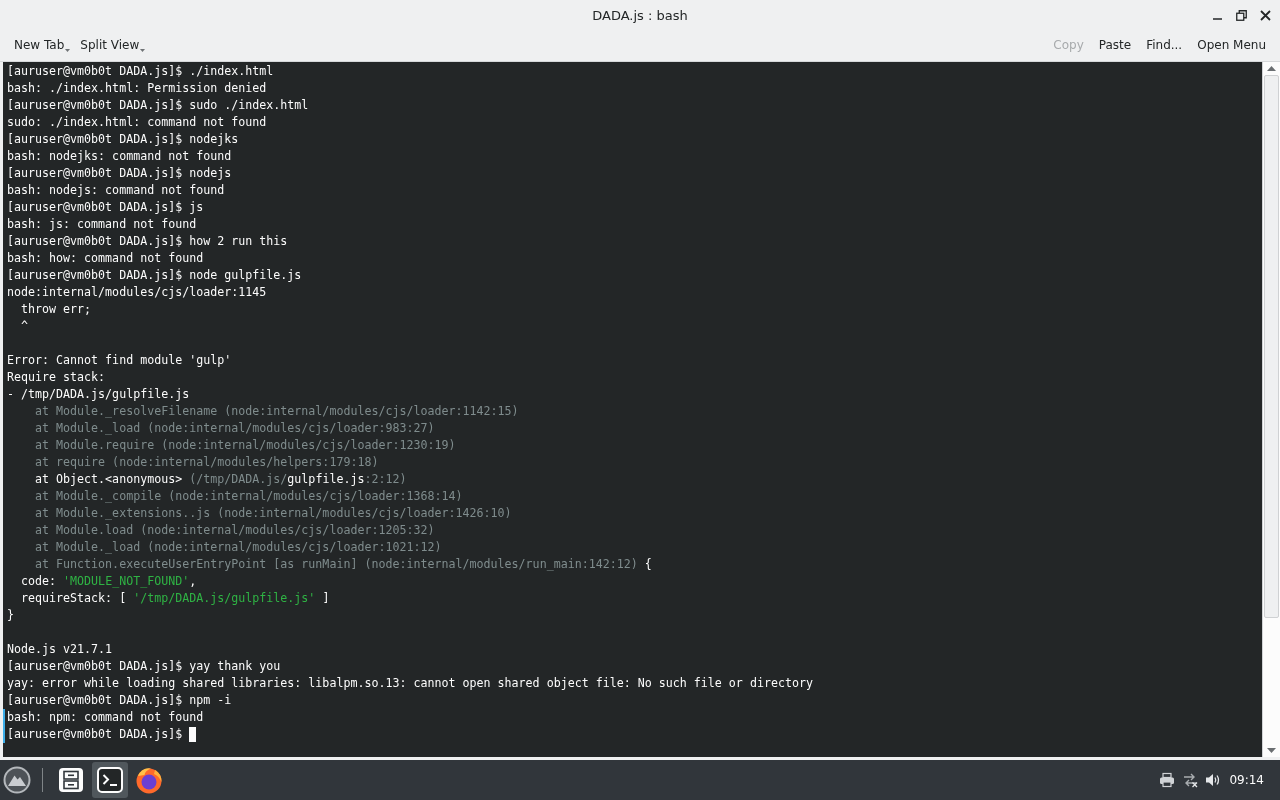 This screenshot has height=800, width=1280. Describe the element at coordinates (102, 224) in the screenshot. I see `terminal-line: bash: js: command not found` at that location.